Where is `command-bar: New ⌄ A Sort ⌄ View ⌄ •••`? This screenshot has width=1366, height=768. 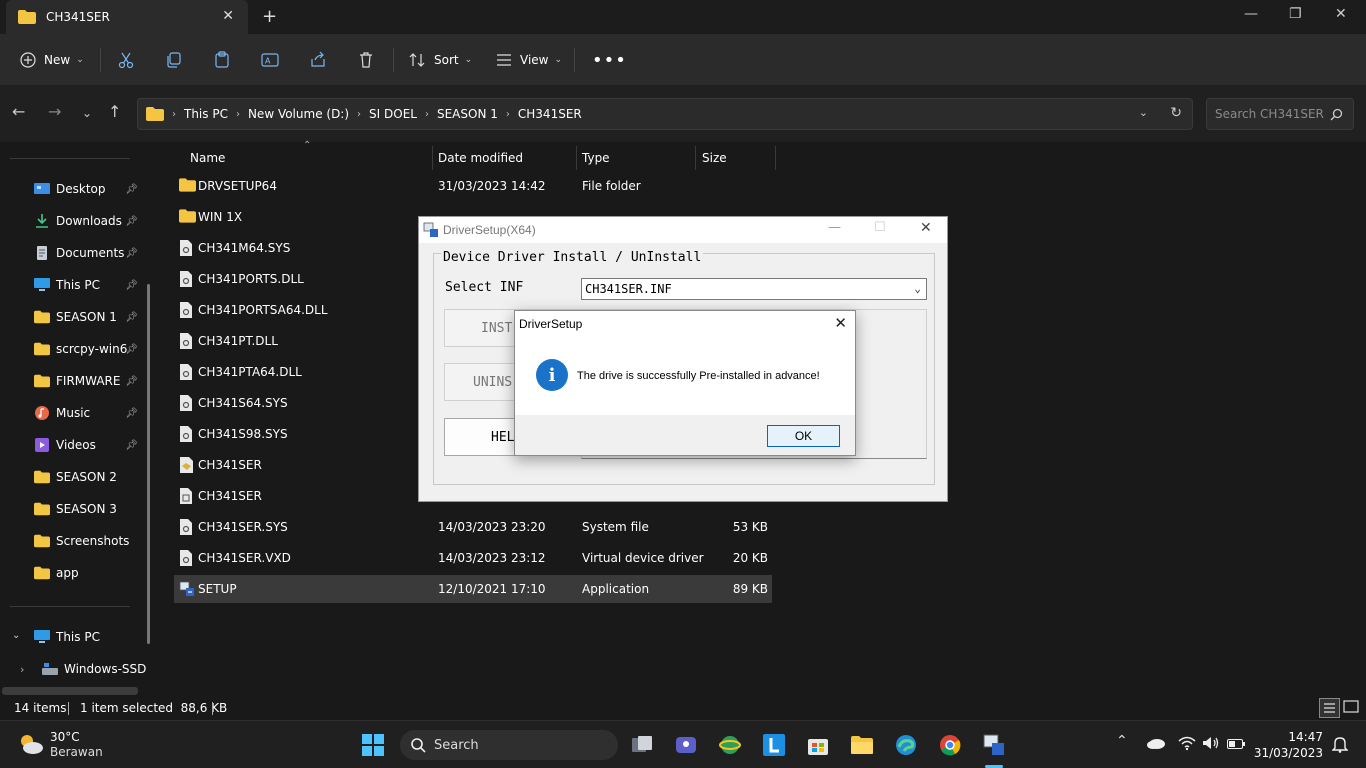 command-bar: New ⌄ A Sort ⌄ View ⌄ ••• is located at coordinates (683, 60).